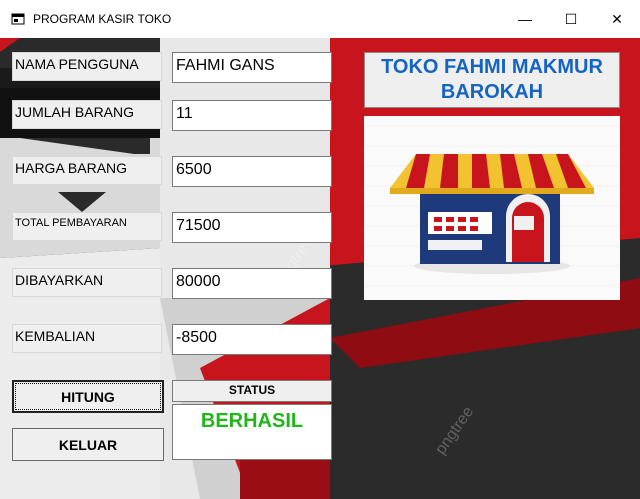 This screenshot has width=640, height=499. What do you see at coordinates (252, 115) in the screenshot?
I see `jumlah-barang-field: 11` at bounding box center [252, 115].